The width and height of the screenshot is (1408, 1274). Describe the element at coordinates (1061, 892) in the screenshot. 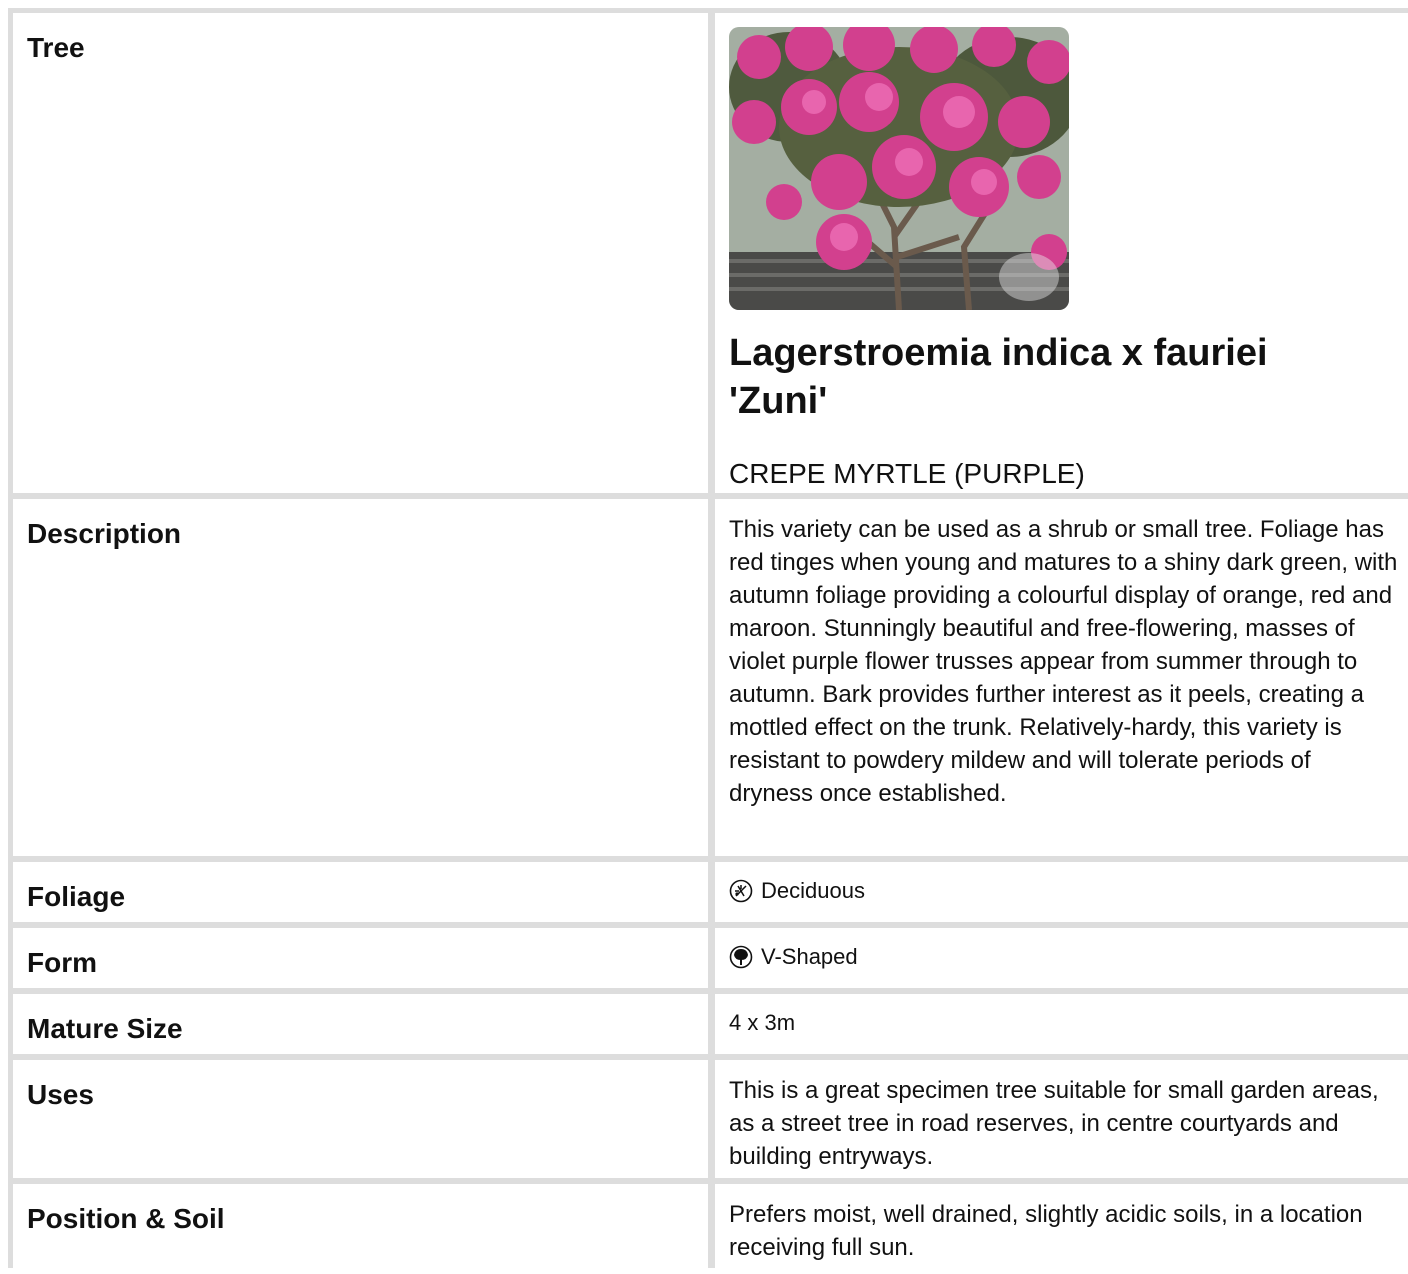

I see `foliage-value-cell: Deciduous` at that location.